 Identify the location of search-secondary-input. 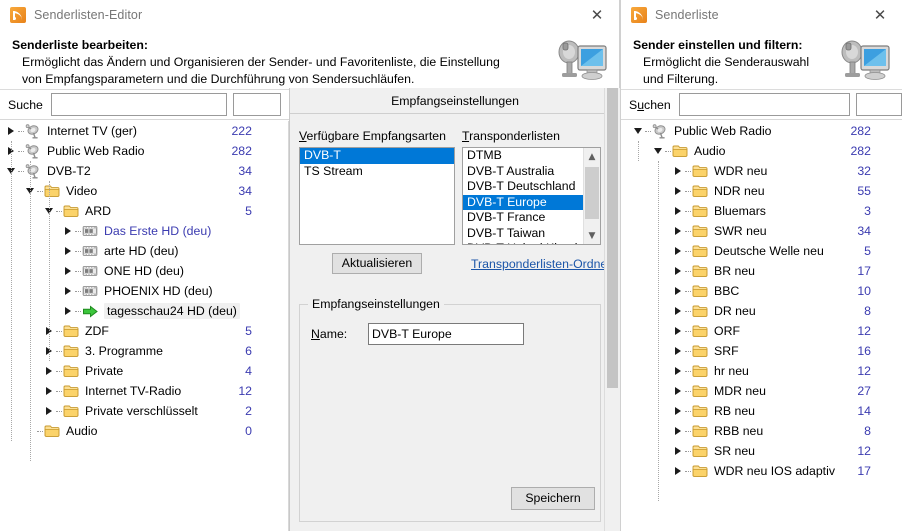
(256, 104).